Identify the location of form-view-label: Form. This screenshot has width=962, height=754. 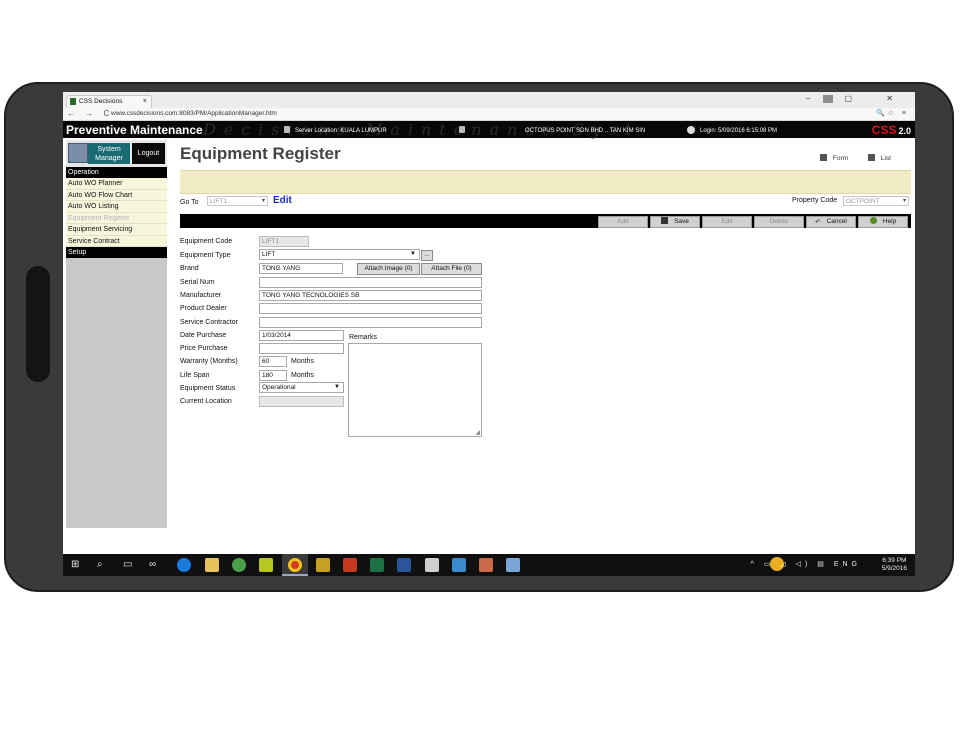
(840, 158).